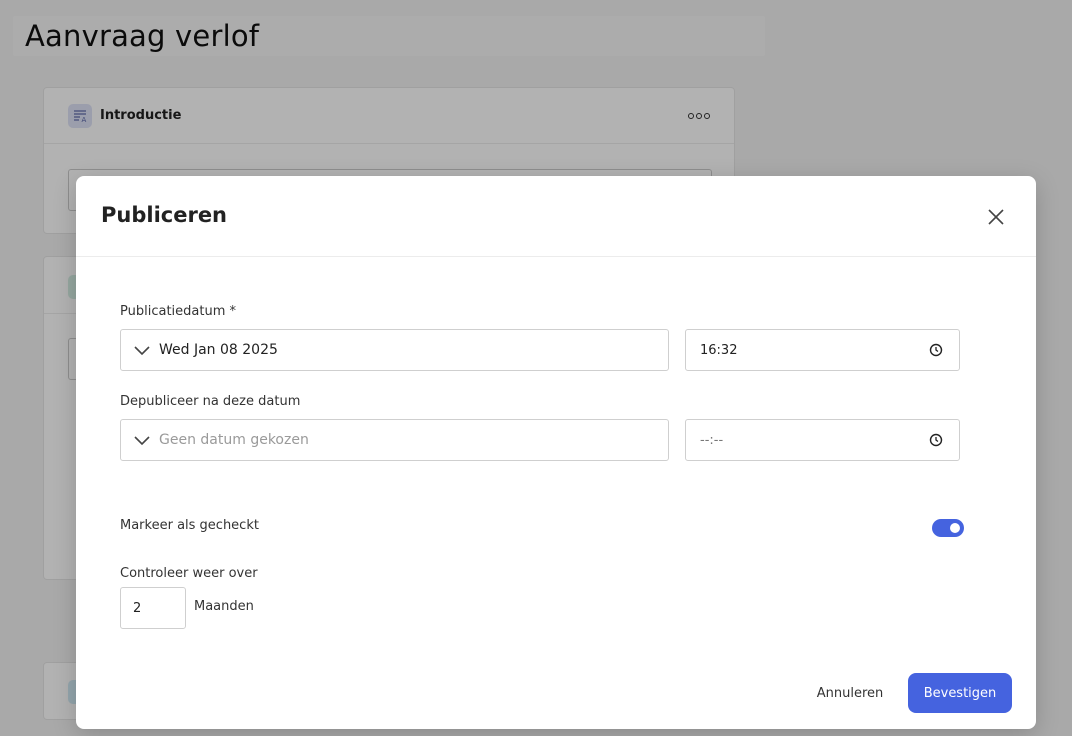 This screenshot has height=736, width=1072. I want to click on toggle-knob, so click(955, 528).